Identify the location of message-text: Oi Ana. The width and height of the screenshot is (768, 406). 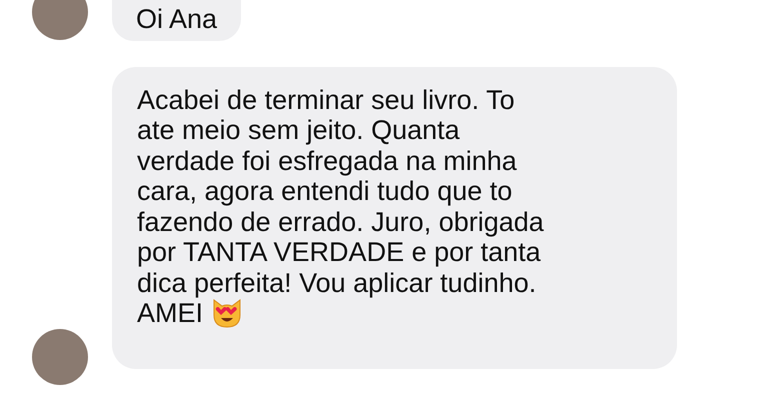
(177, 19).